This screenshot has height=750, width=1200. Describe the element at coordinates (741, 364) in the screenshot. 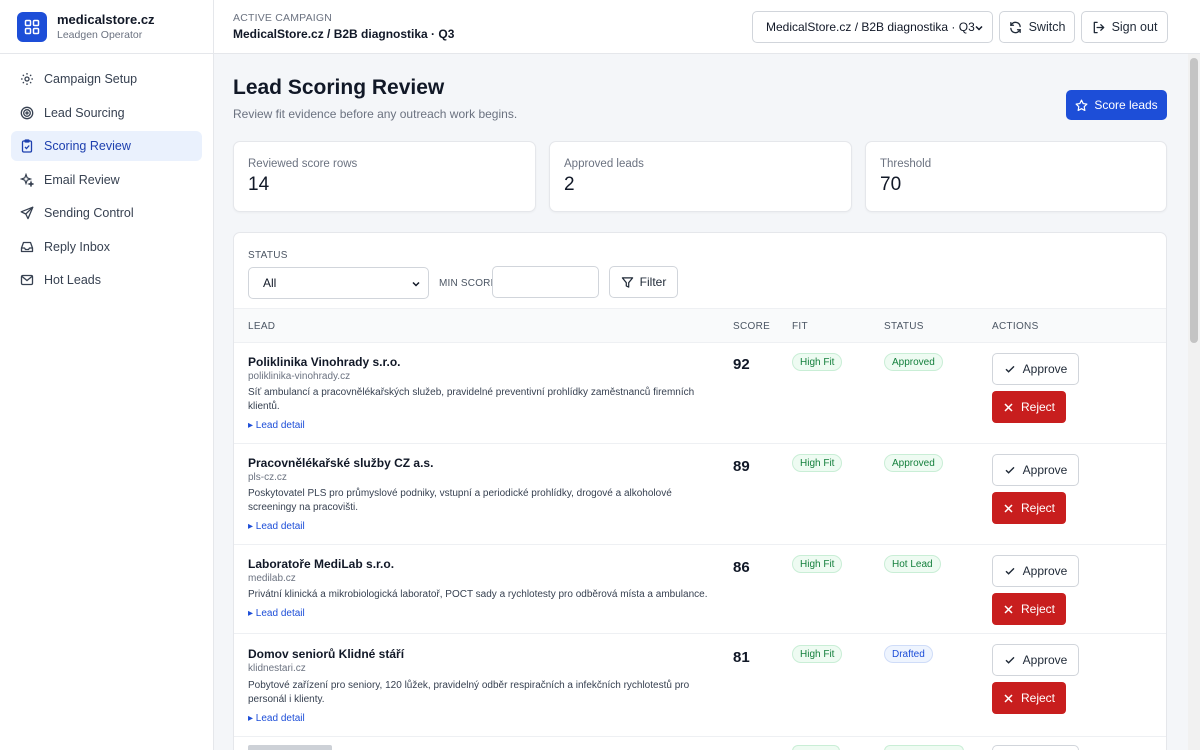

I see `lead-score: 92` at that location.